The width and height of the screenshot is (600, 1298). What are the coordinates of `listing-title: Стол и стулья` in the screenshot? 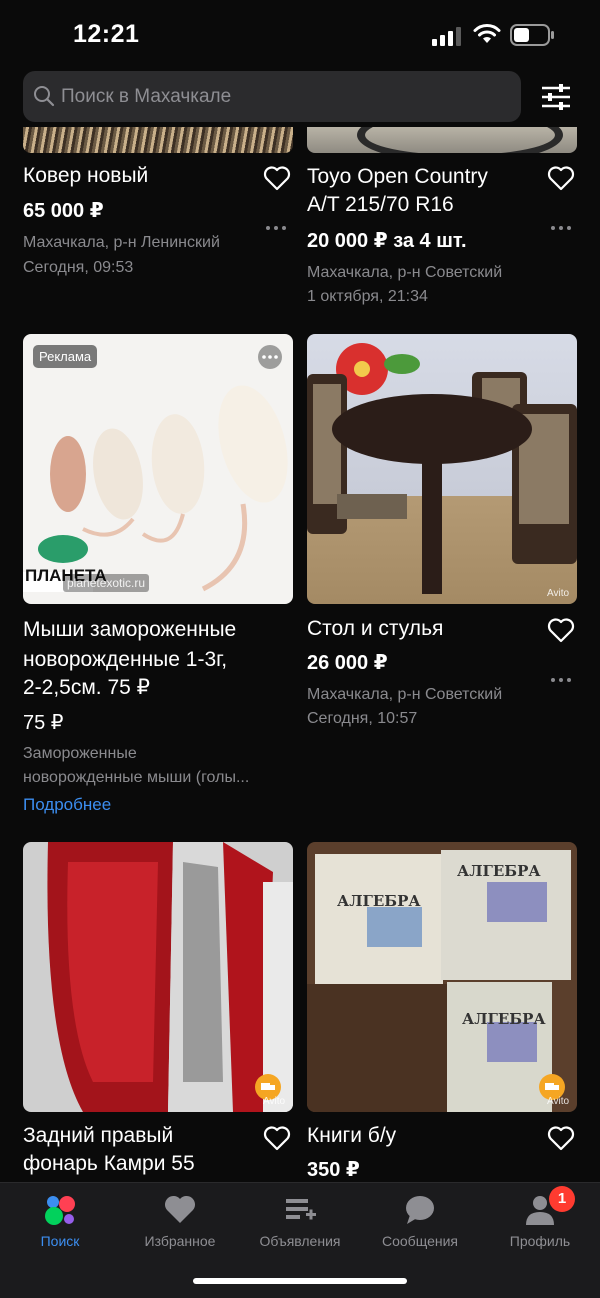 It's located at (375, 629).